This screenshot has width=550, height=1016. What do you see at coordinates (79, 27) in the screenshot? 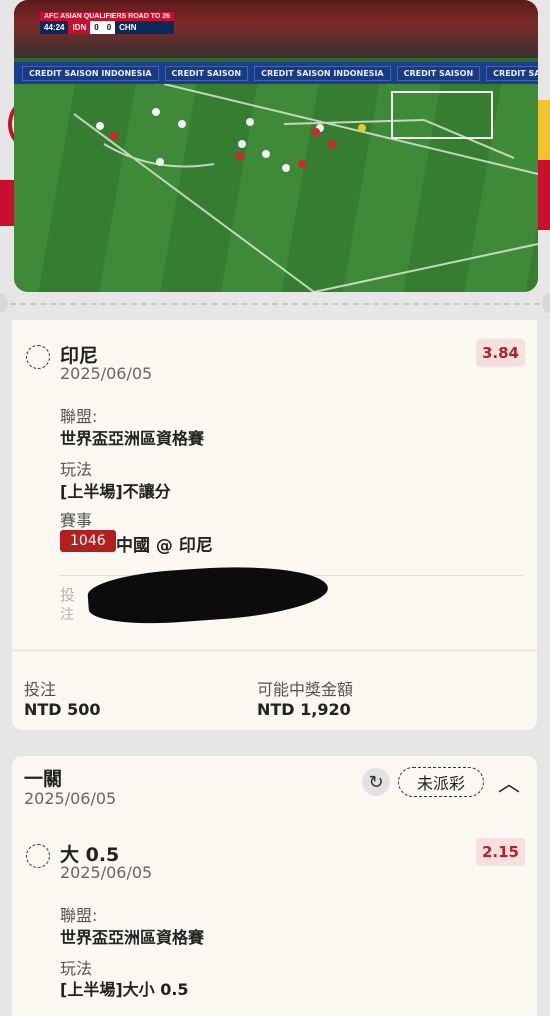
I see `home-team: IDN` at bounding box center [79, 27].